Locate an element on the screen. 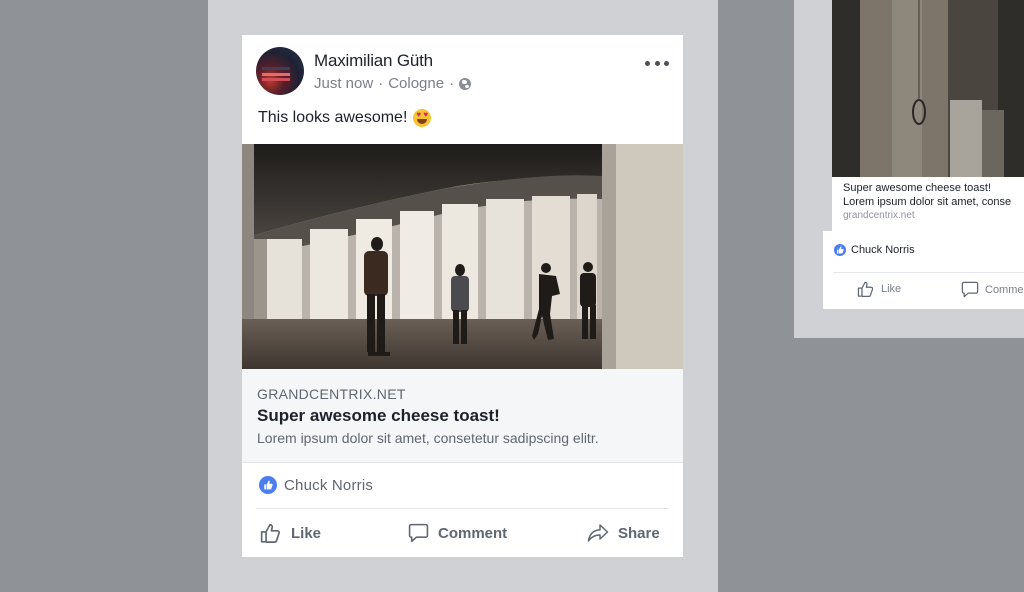 The height and width of the screenshot is (592, 1024). comment-button: Comment is located at coordinates (457, 533).